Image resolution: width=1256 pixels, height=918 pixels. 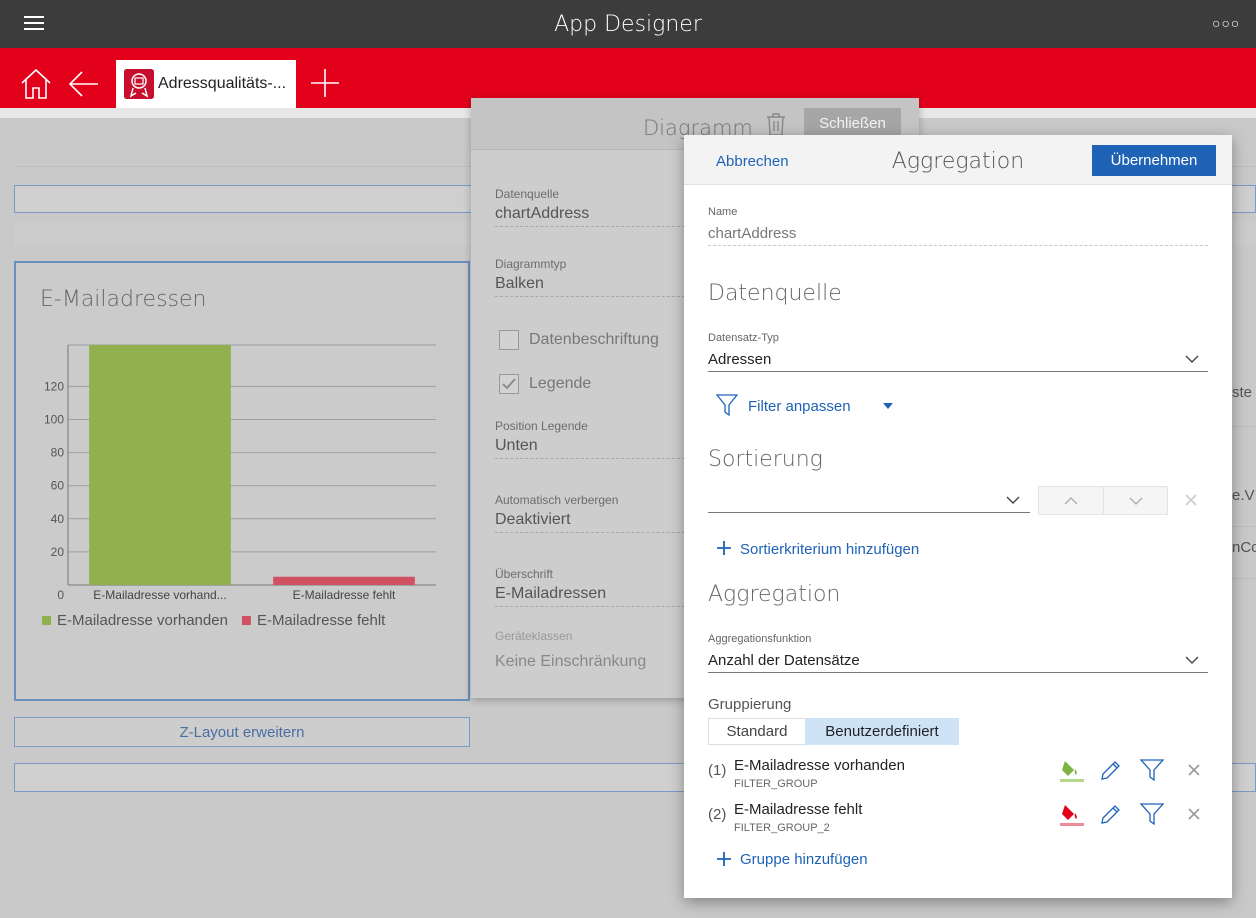 I want to click on more-options-icon: ○○○, so click(x=1226, y=23).